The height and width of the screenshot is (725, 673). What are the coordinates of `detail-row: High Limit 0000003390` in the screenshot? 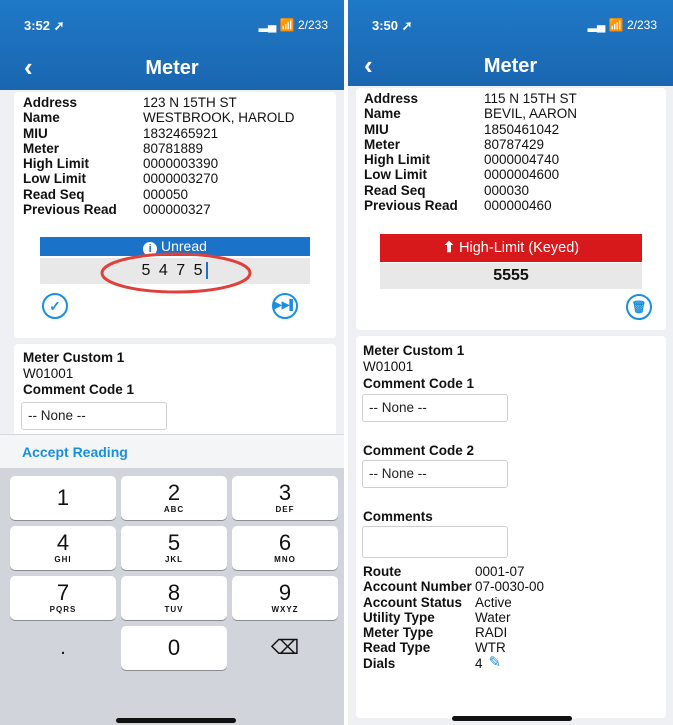 It's located at (159, 163).